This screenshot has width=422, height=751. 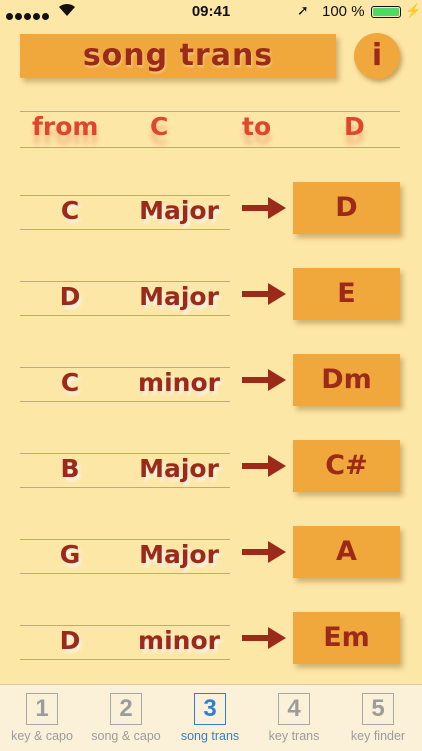 What do you see at coordinates (303, 10) in the screenshot?
I see `location-icon: ➚` at bounding box center [303, 10].